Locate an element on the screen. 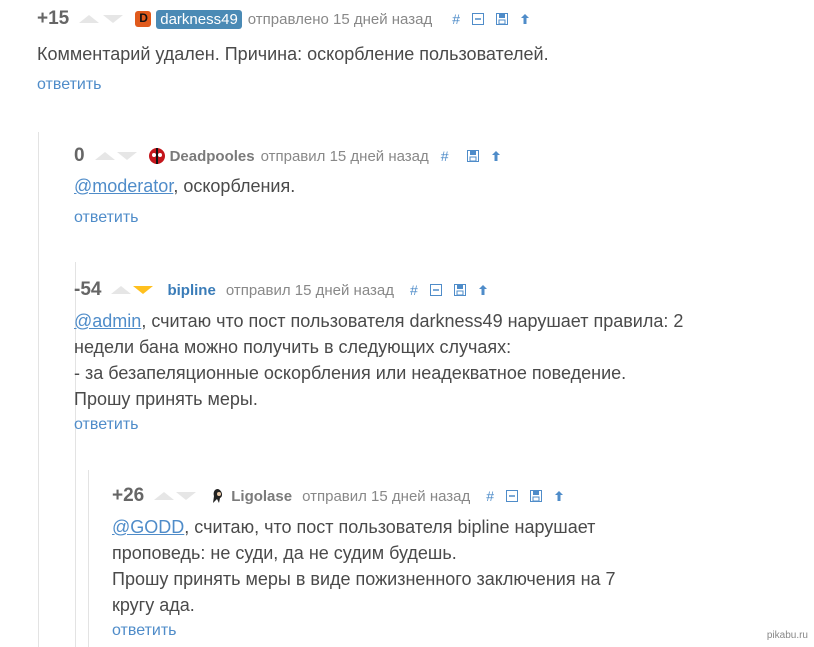 This screenshot has width=814, height=647. comment-rating: +15 is located at coordinates (53, 18).